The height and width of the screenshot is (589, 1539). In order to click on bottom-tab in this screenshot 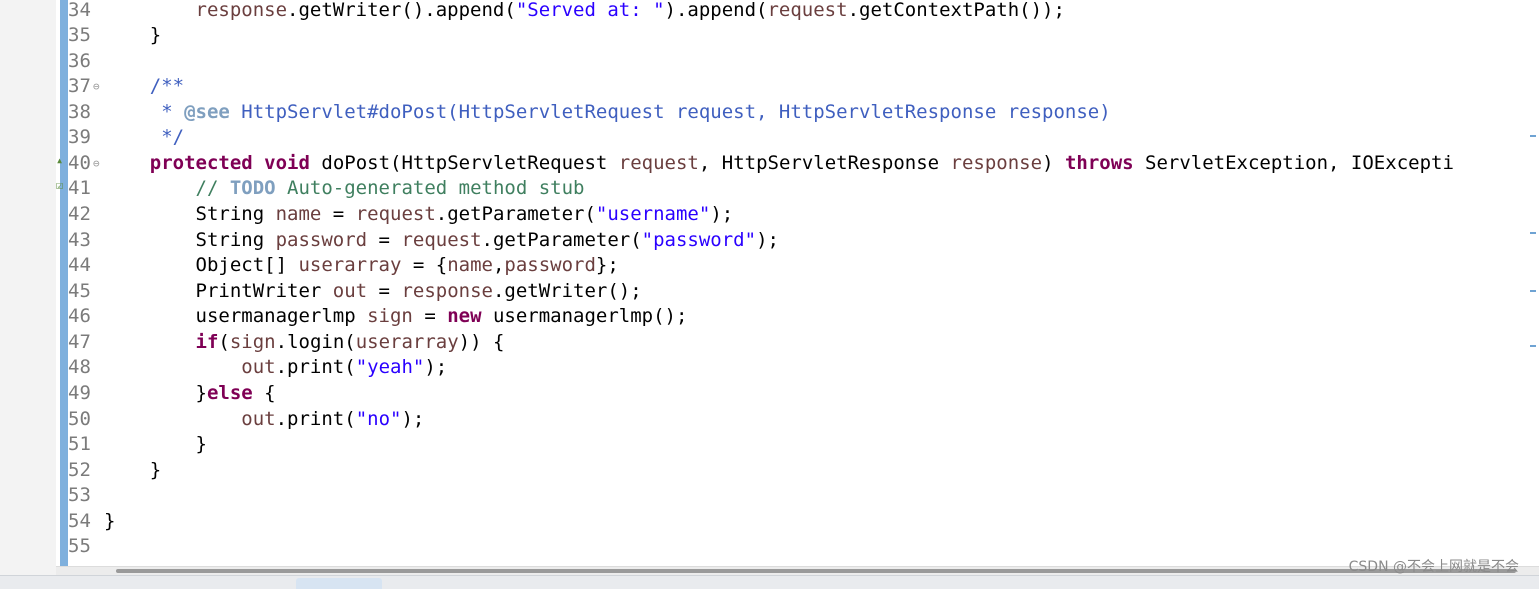, I will do `click(339, 583)`.